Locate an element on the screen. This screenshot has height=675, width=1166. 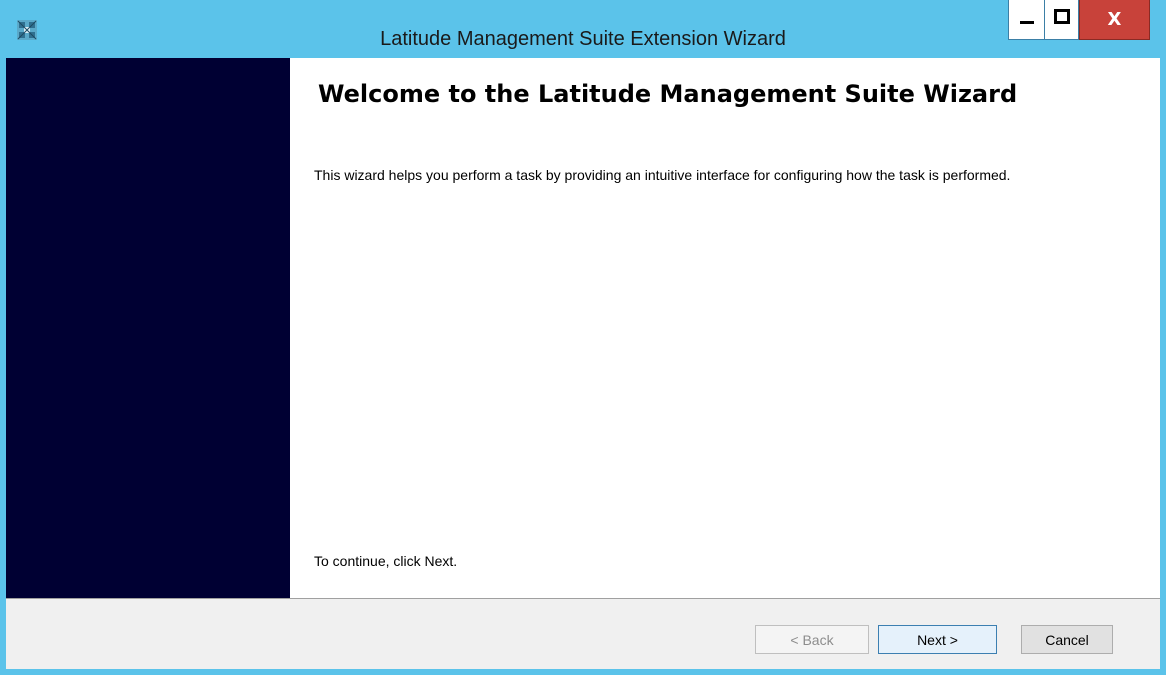
back-button: < Back is located at coordinates (812, 639).